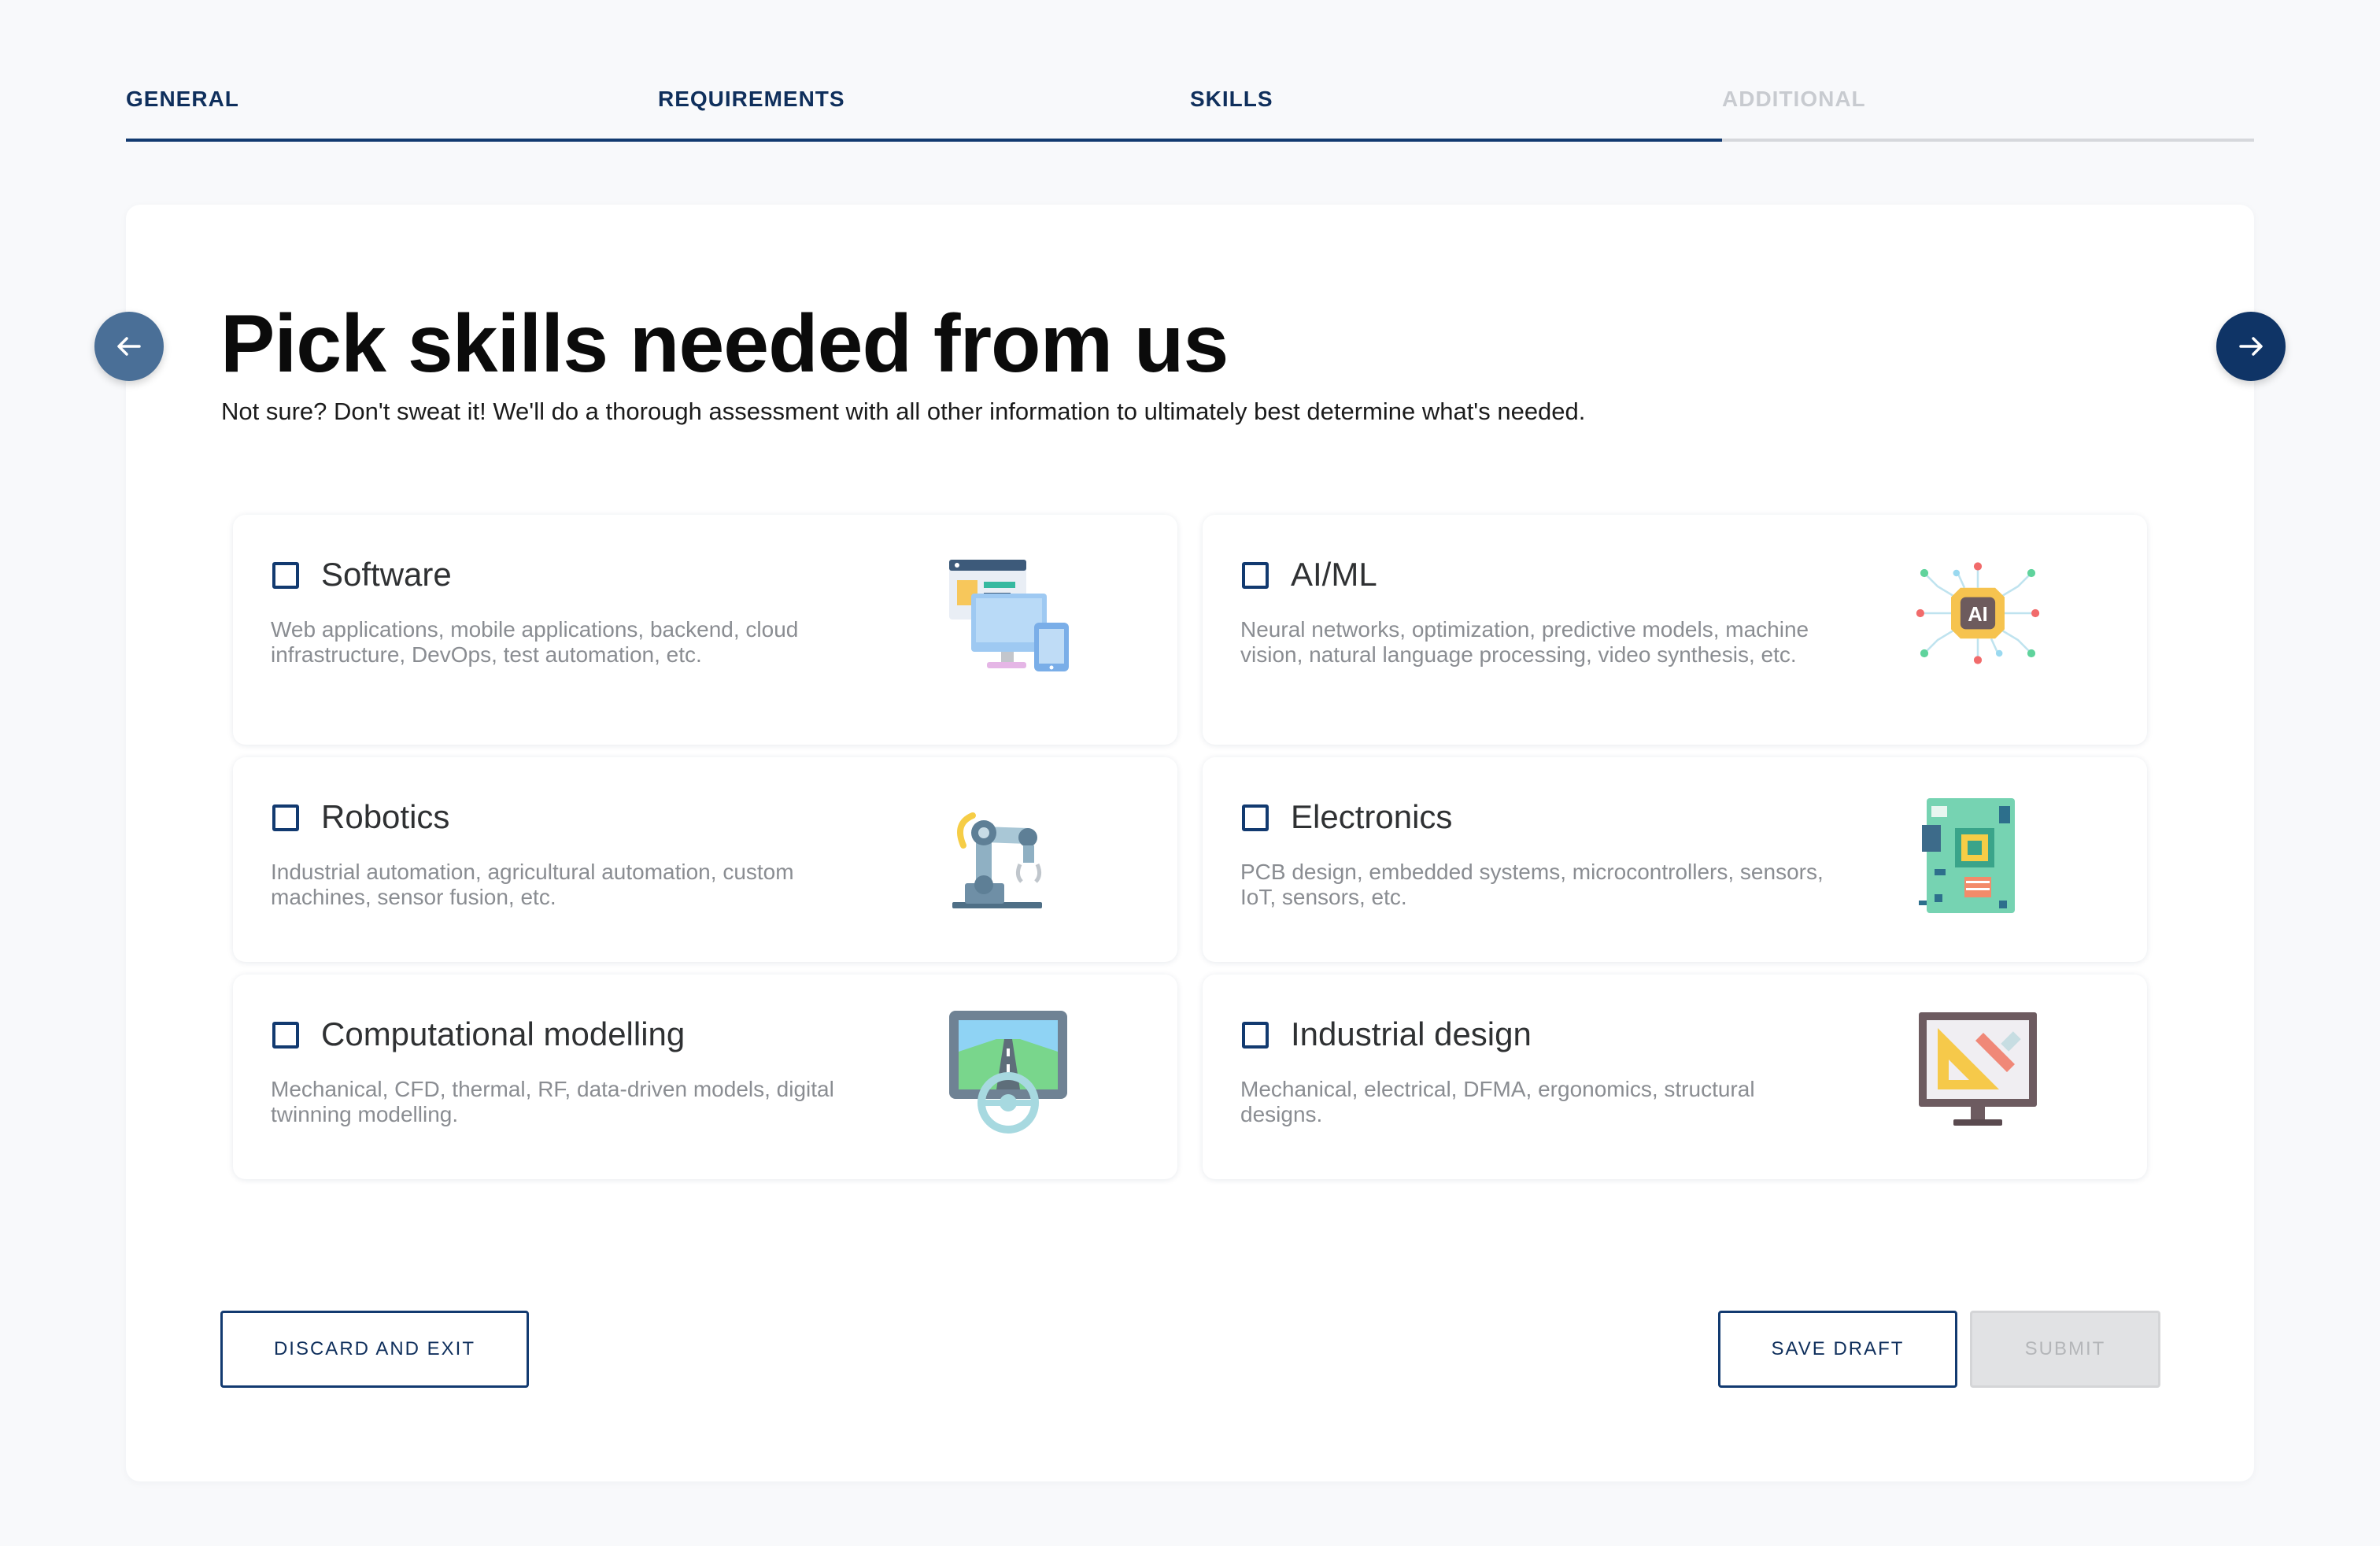 The height and width of the screenshot is (1546, 2380). I want to click on submit-button: SUBMIT, so click(2065, 1350).